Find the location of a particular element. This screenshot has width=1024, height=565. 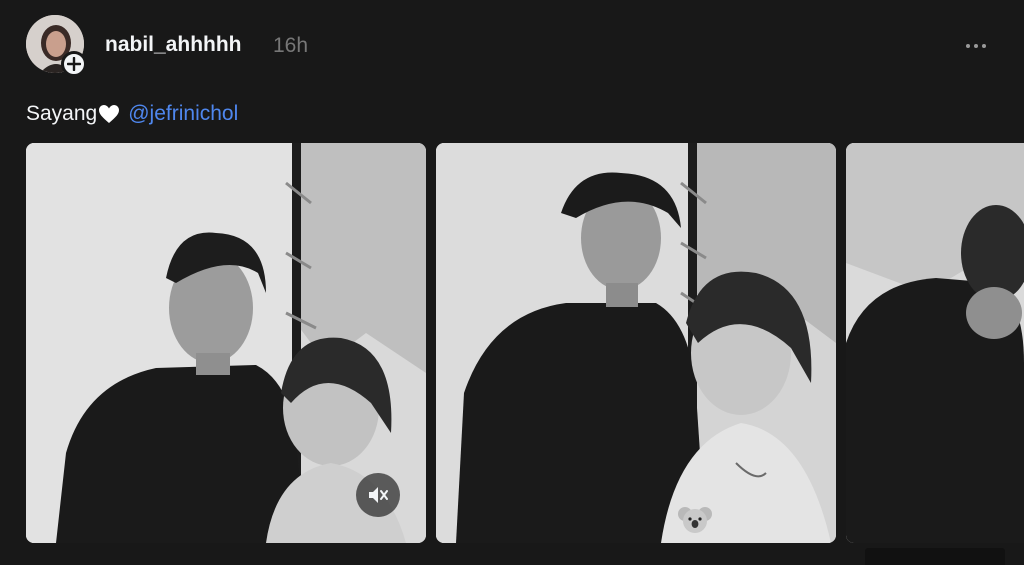

photo-image is located at coordinates (935, 343).